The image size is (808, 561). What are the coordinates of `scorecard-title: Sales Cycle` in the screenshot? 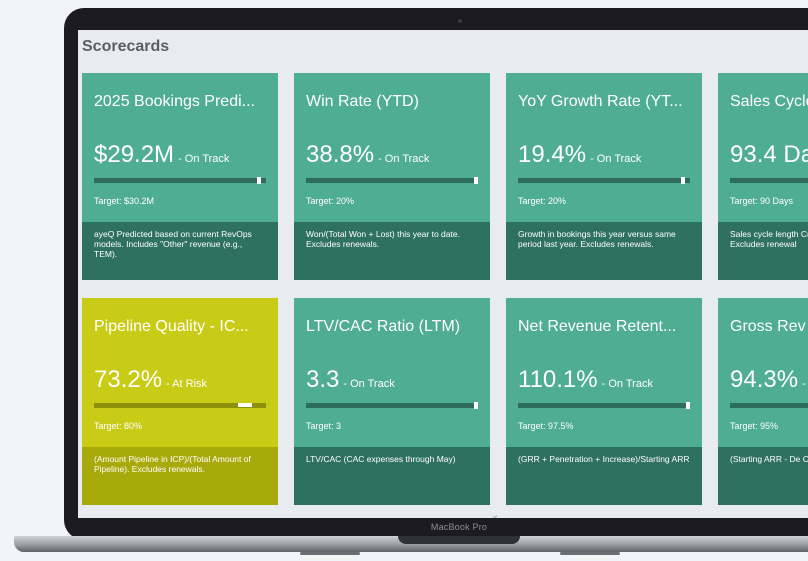 It's located at (769, 101).